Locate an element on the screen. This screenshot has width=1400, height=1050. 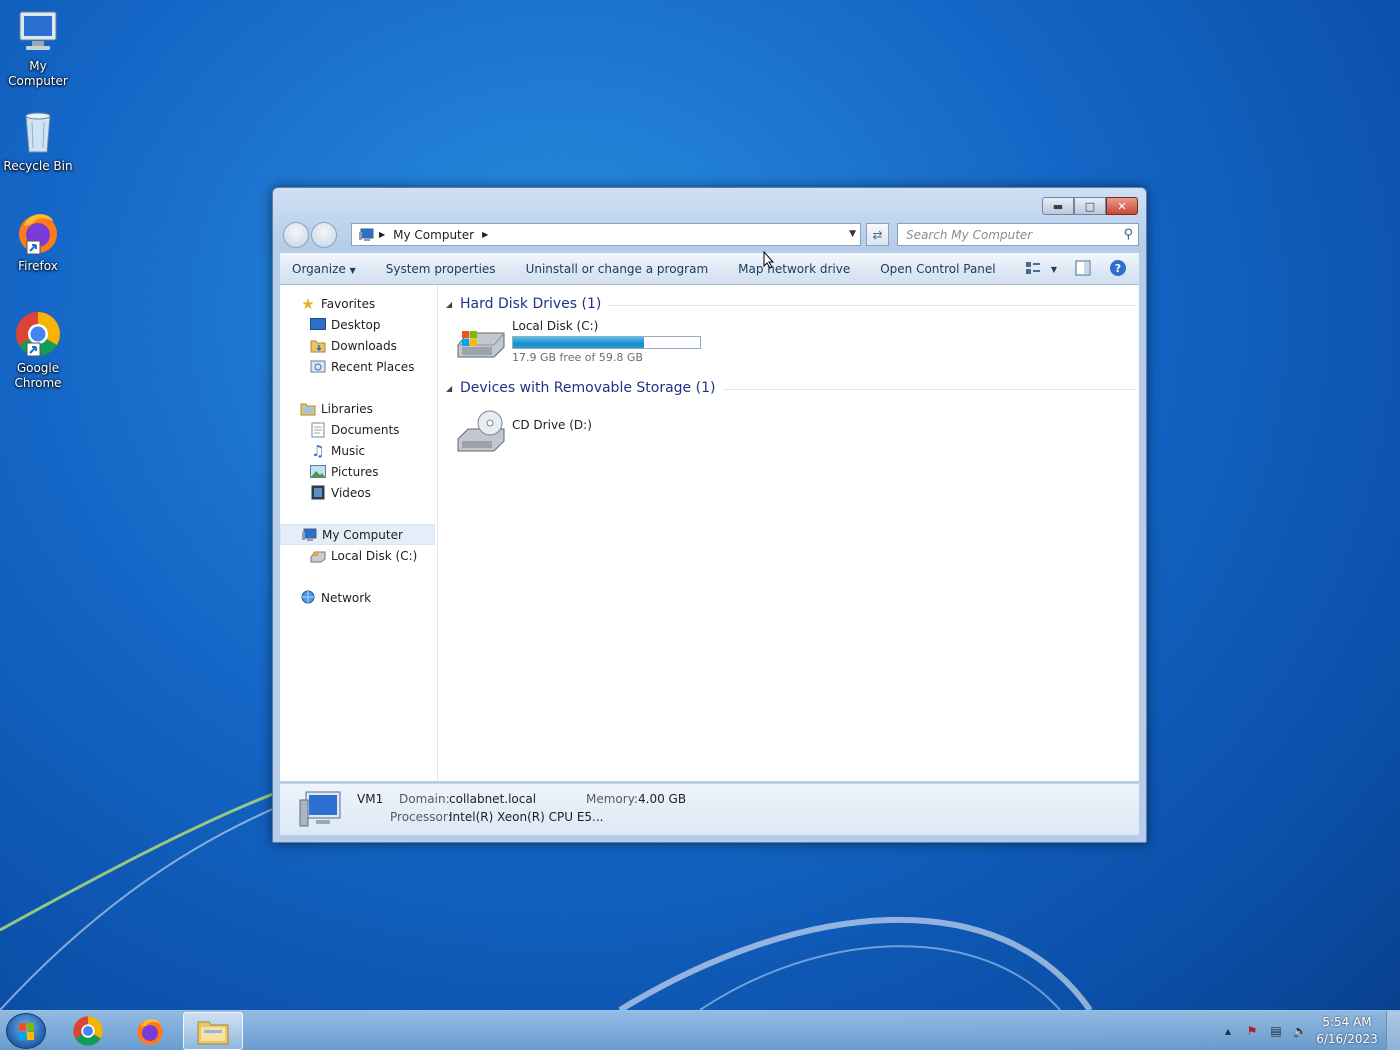
back-button is located at coordinates (296, 235).